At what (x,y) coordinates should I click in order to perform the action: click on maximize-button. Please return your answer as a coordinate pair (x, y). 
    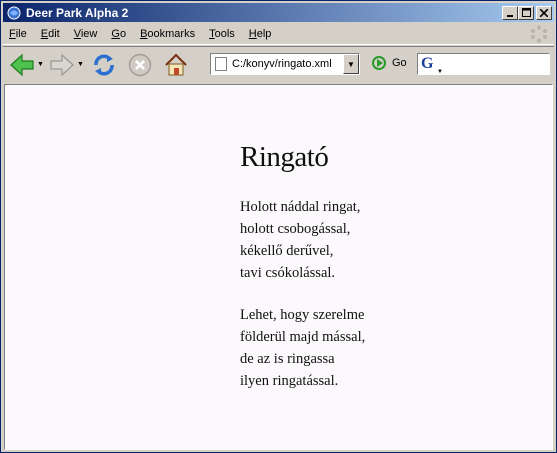
    Looking at the image, I should click on (526, 12).